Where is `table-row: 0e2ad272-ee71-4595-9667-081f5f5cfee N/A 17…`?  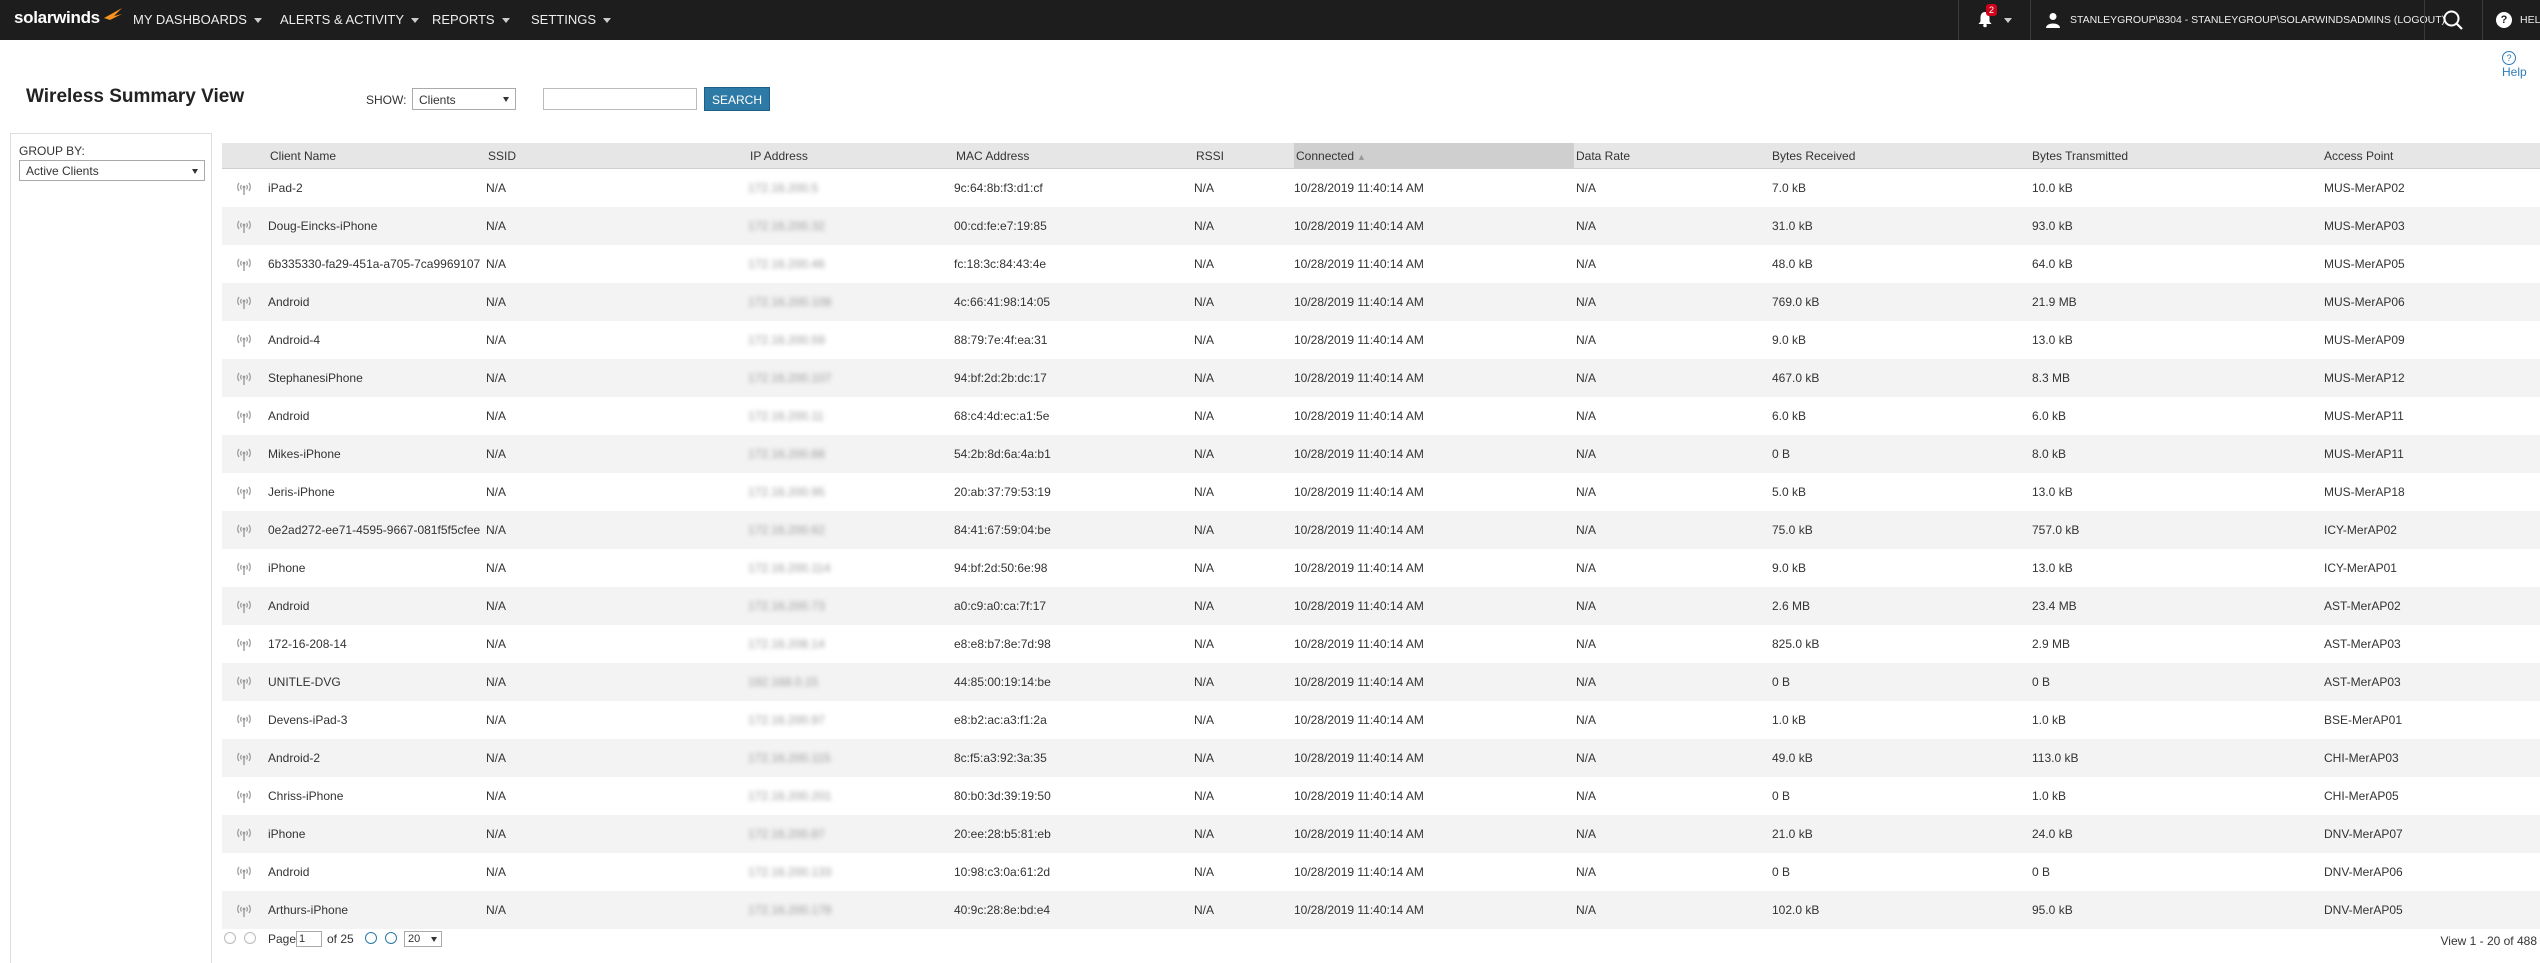
table-row: 0e2ad272-ee71-4595-9667-081f5f5cfee N/A 17… is located at coordinates (1381, 530).